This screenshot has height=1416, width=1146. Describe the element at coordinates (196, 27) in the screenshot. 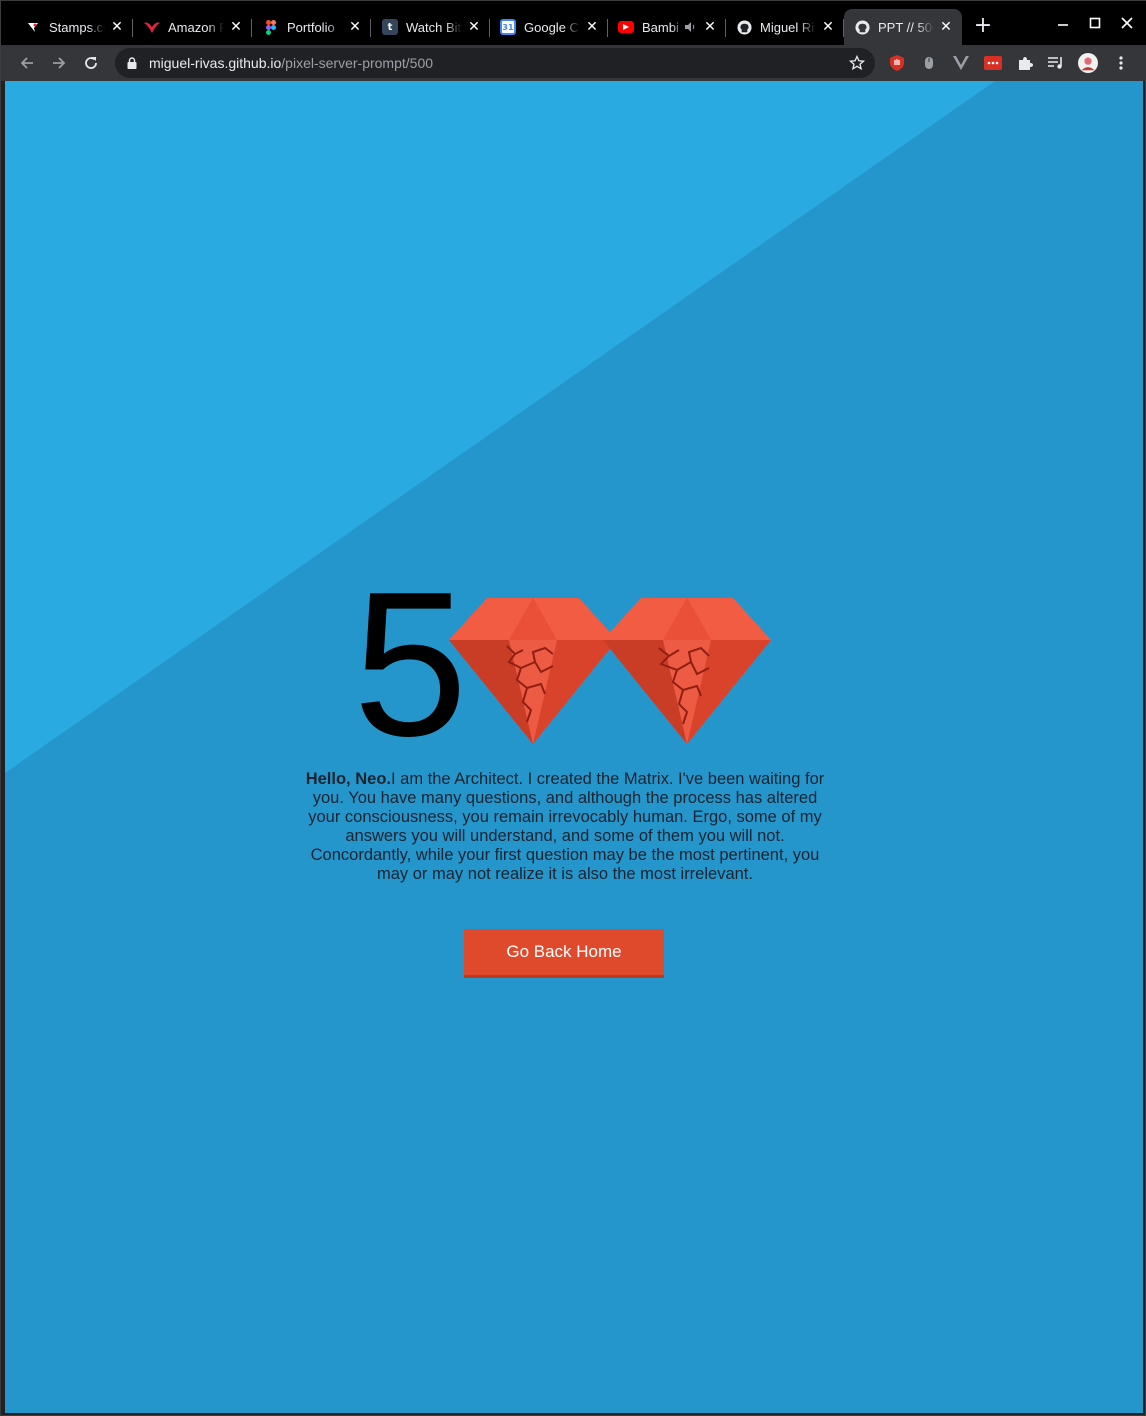

I see `tab-title: Amazon Prime` at that location.